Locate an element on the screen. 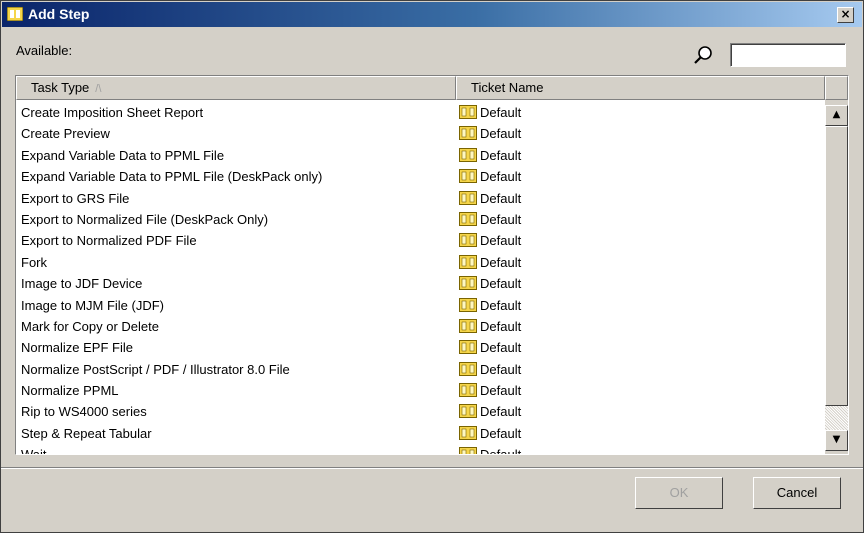 This screenshot has height=533, width=864. task-type-cell: Export to GRS File is located at coordinates (75, 198).